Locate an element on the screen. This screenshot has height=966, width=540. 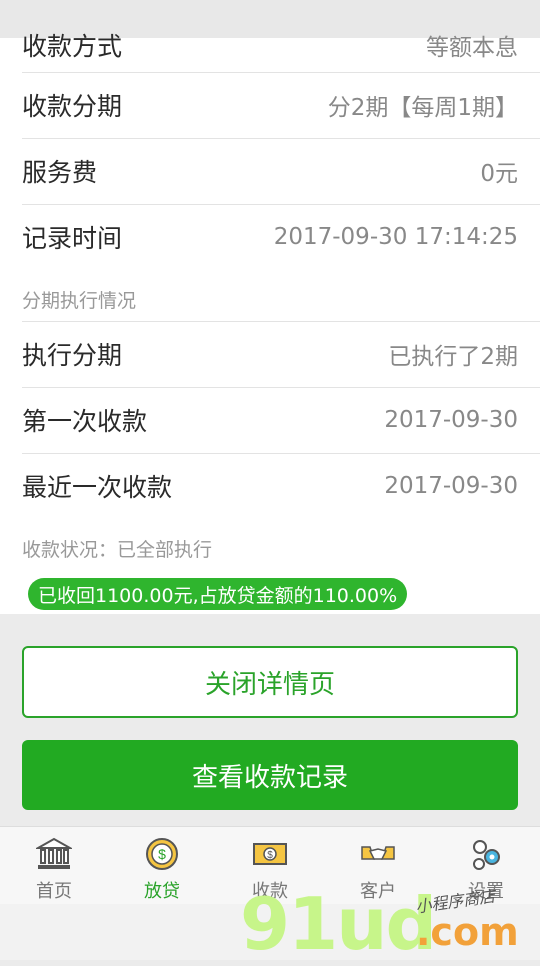
view-records-button: 查看收款记录 is located at coordinates (270, 775).